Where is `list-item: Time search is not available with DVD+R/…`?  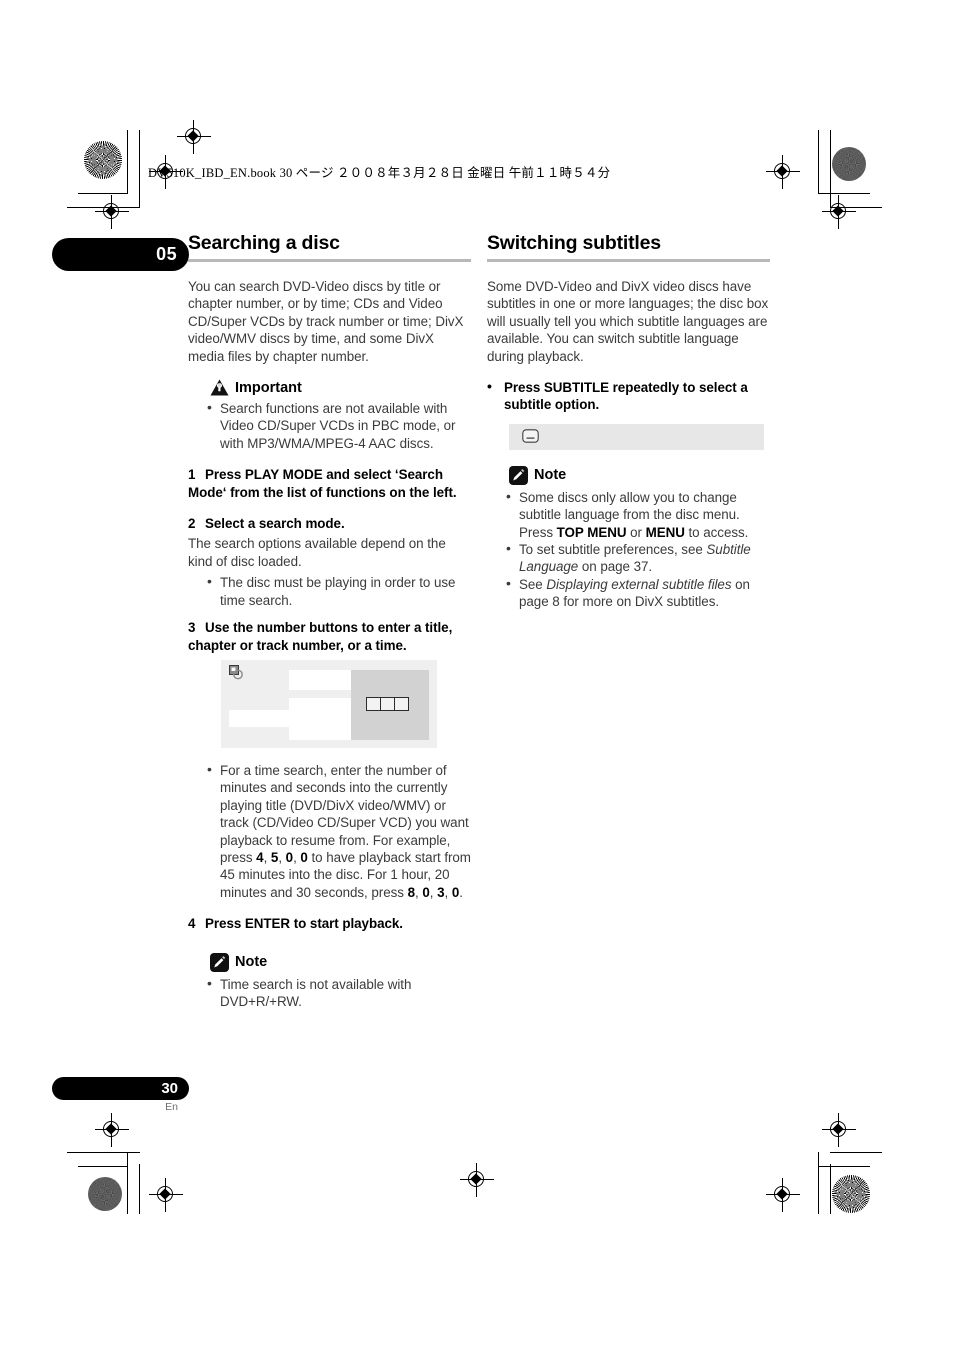 list-item: Time search is not available with DVD+R/… is located at coordinates (339, 993).